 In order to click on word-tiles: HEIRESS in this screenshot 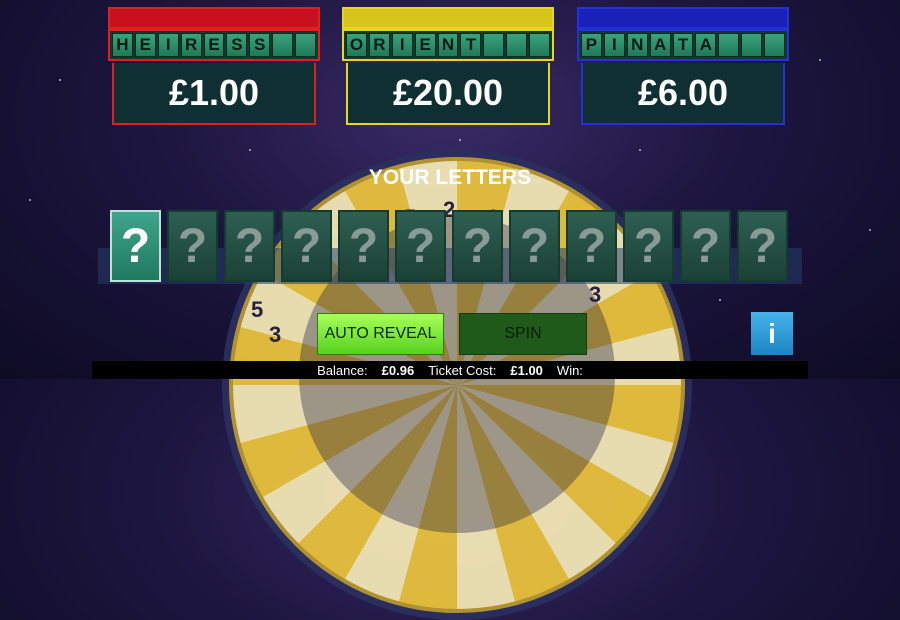, I will do `click(214, 45)`.